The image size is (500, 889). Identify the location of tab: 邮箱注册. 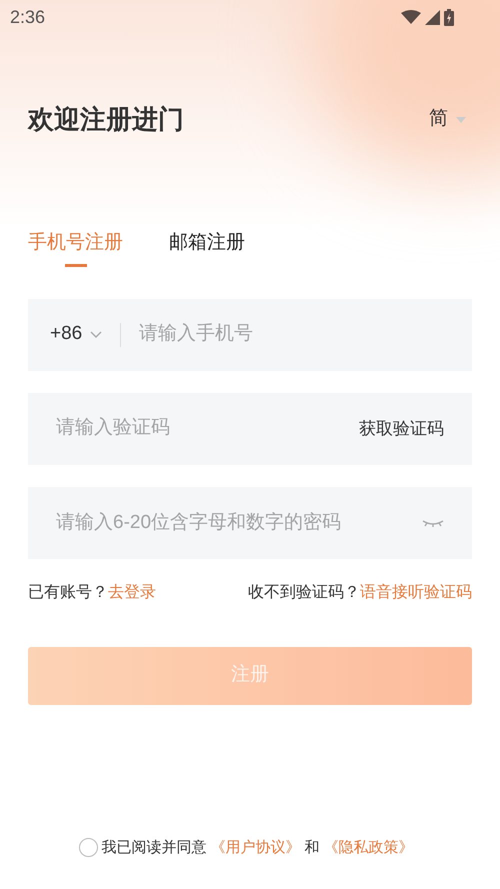
(207, 247).